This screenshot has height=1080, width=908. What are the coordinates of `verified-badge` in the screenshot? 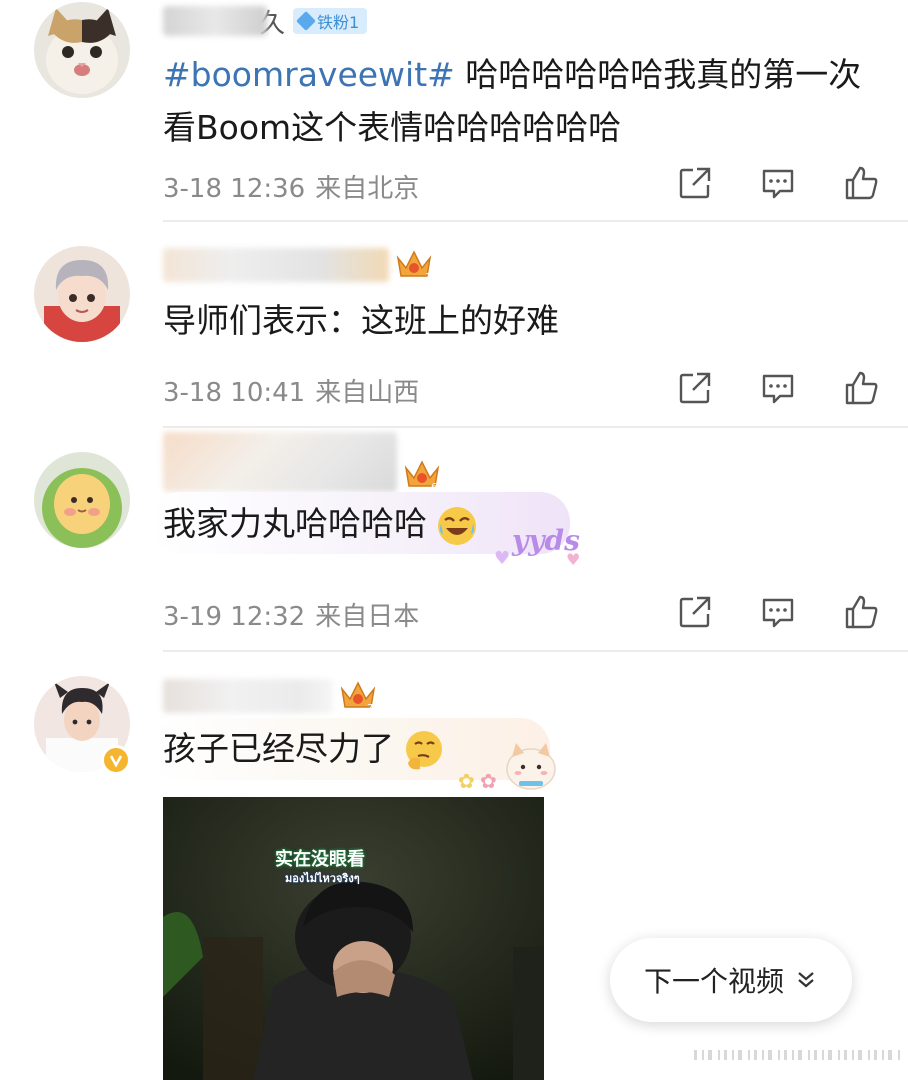 It's located at (116, 760).